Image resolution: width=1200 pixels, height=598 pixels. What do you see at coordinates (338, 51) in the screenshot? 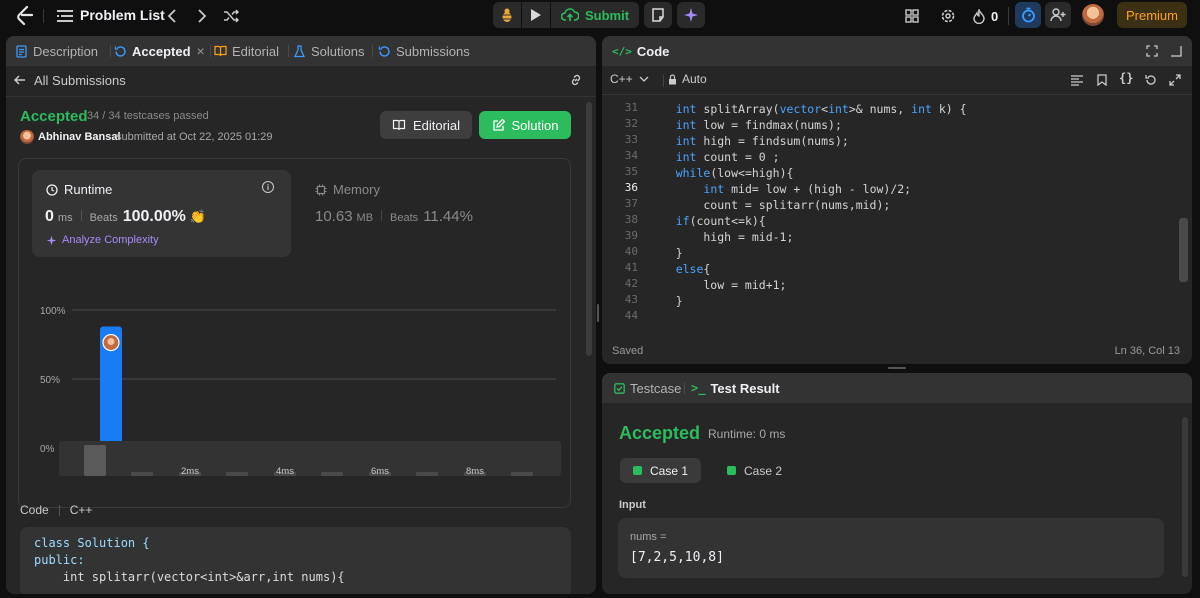
I see `tab-solutions-label: Solutions` at bounding box center [338, 51].